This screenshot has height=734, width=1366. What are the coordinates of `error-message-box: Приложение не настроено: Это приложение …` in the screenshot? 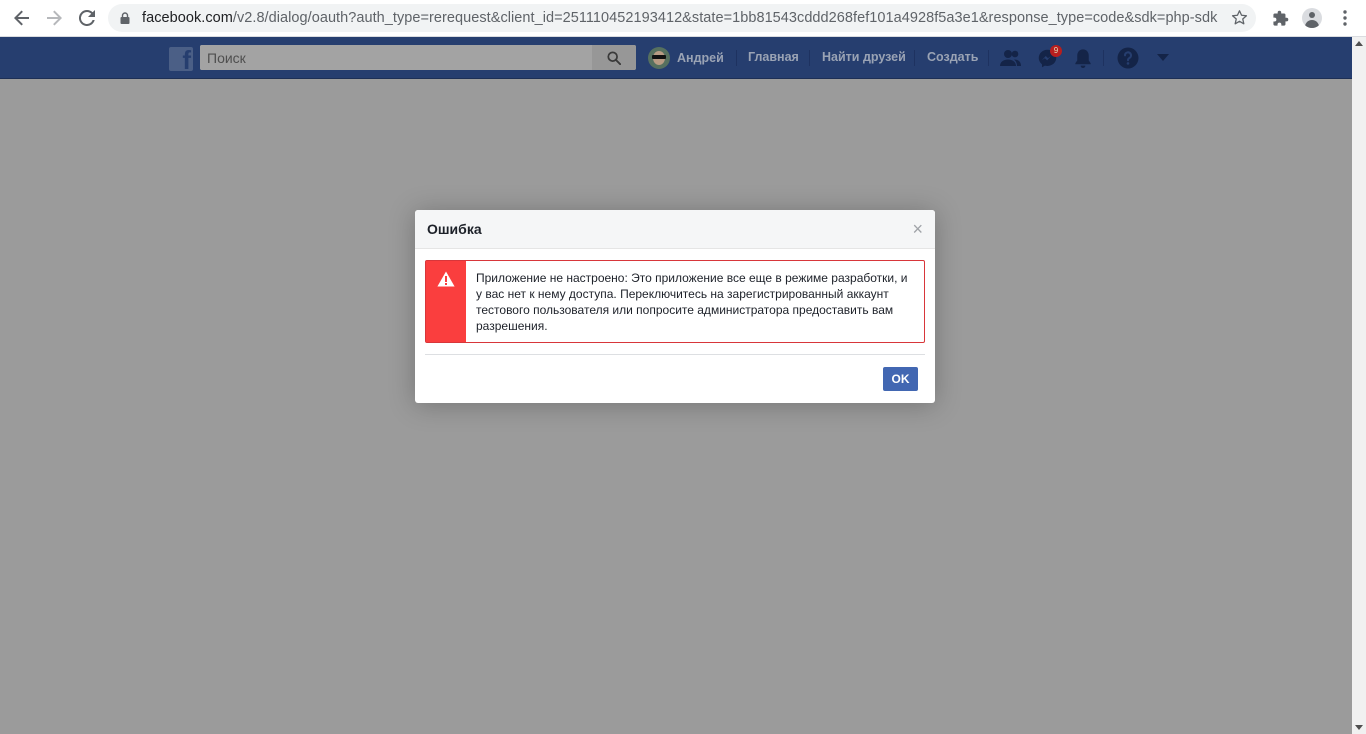 It's located at (675, 301).